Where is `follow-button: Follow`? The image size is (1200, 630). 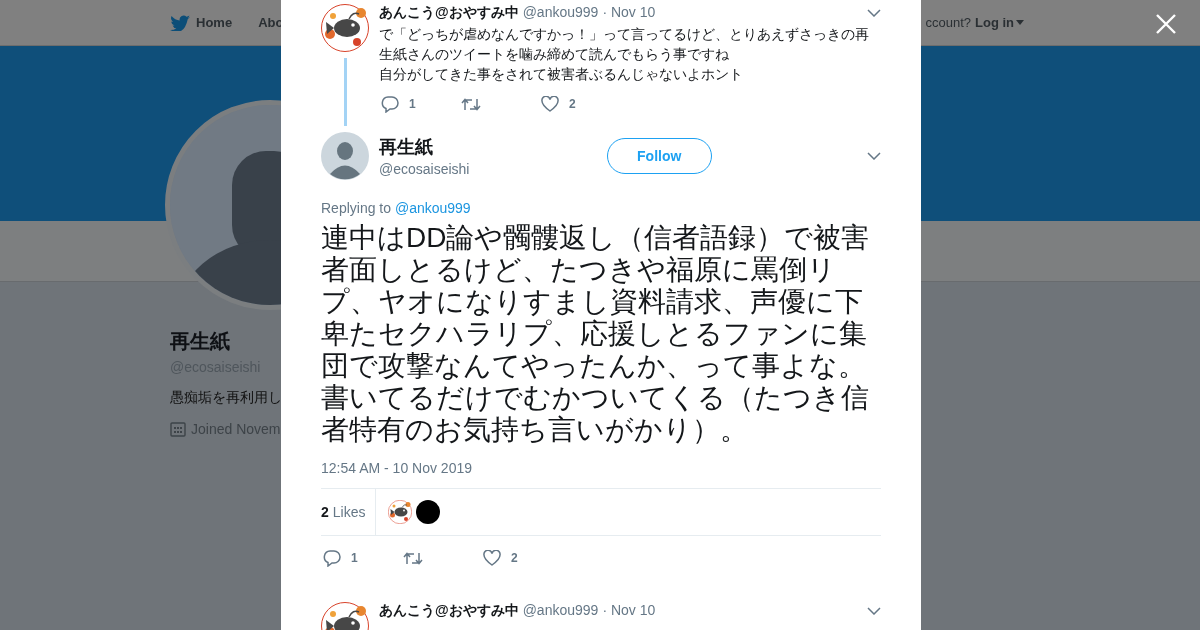
follow-button: Follow is located at coordinates (659, 156).